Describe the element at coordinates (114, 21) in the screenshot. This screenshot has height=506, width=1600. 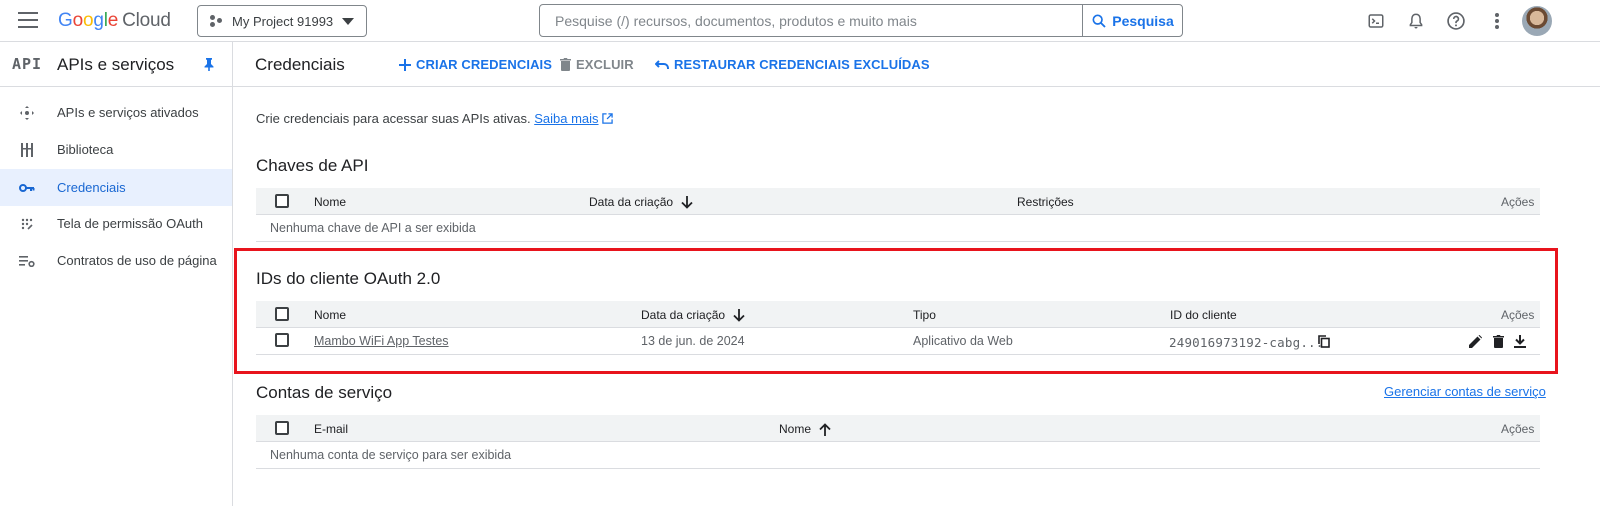
I see `google-cloud-logo: Google Cloud` at that location.